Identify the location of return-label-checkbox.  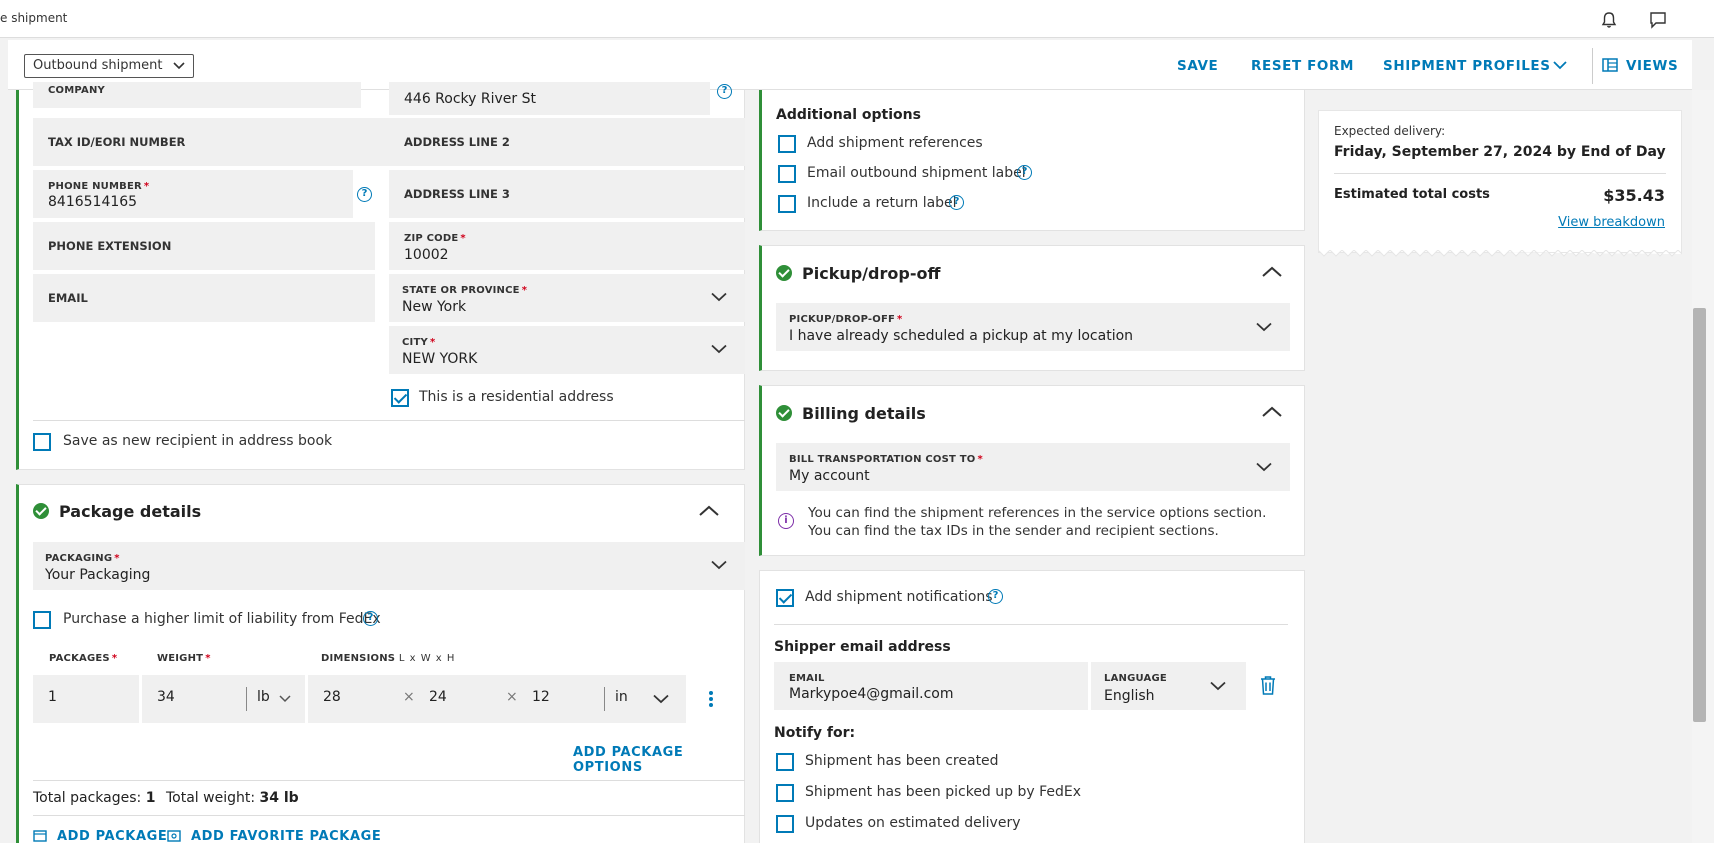
(787, 204).